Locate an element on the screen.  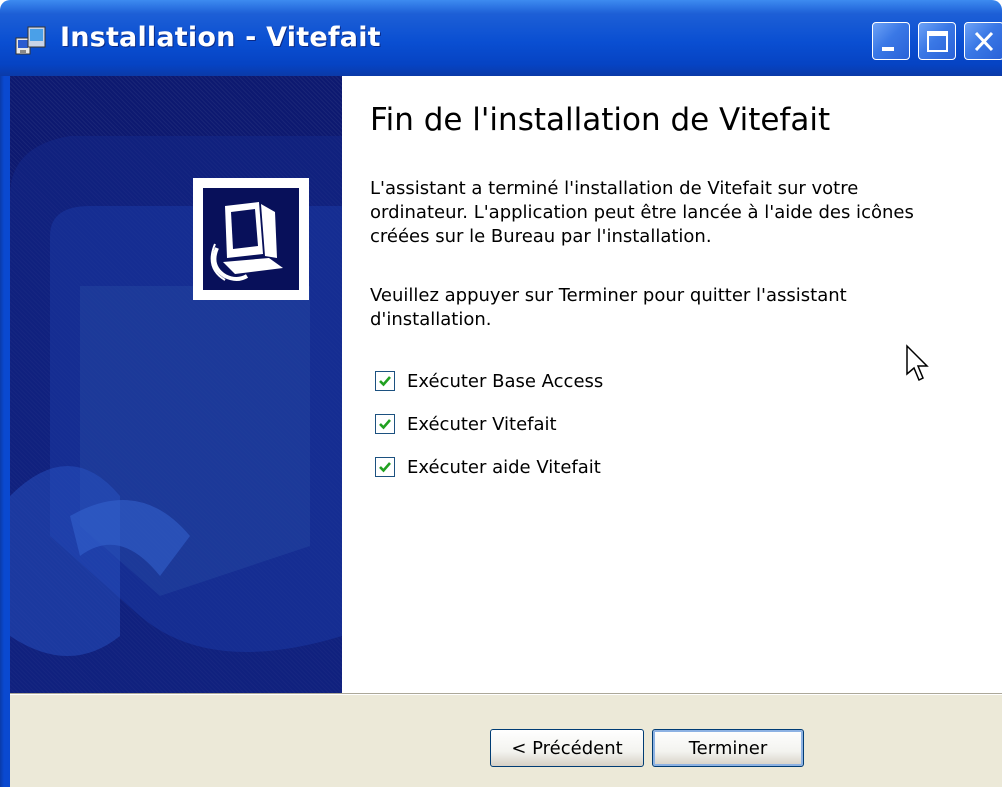
checkbox-run-base-access is located at coordinates (385, 381).